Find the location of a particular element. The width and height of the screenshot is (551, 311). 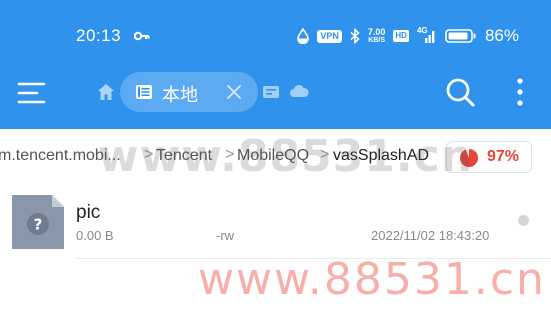

tab-local: 本地 is located at coordinates (189, 92).